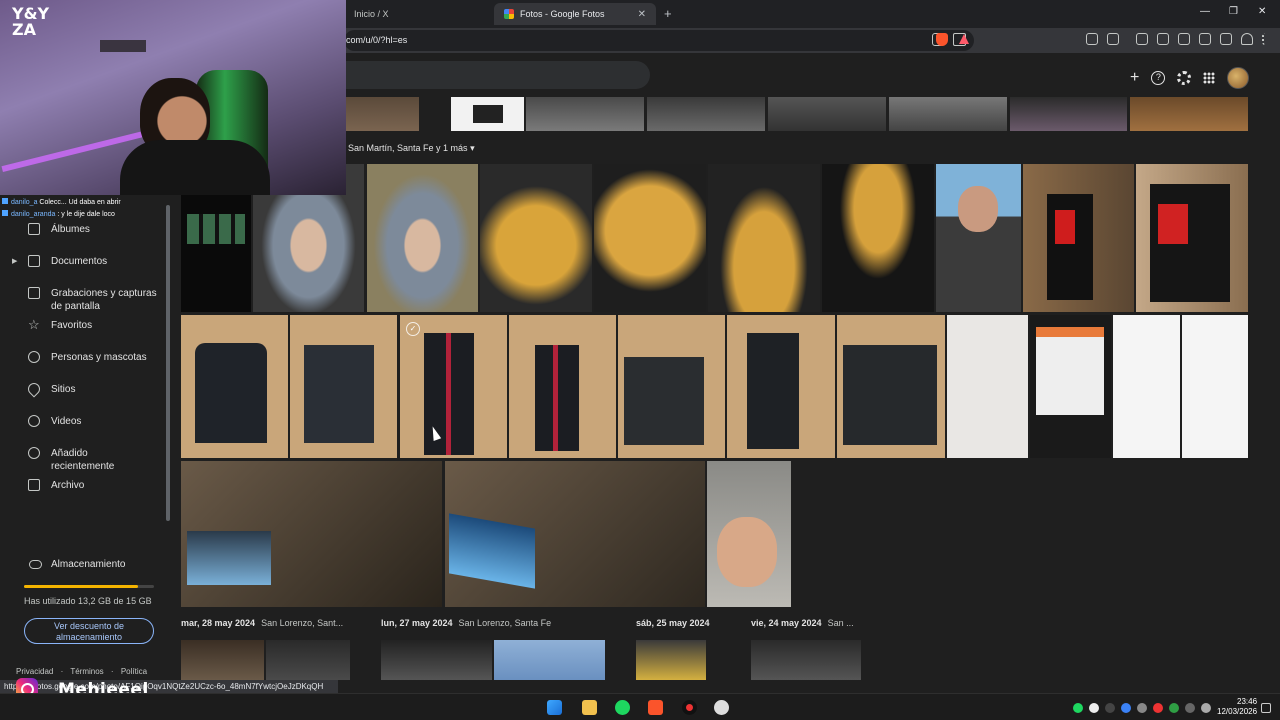  I want to click on expand-arrow-icon: ▶, so click(14, 261).